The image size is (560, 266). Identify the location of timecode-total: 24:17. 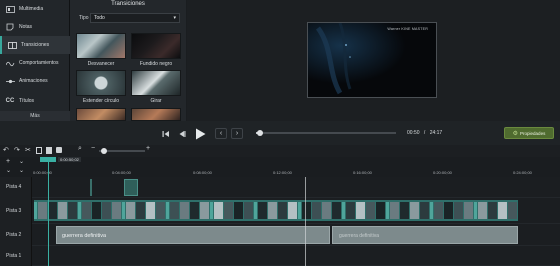
(436, 133).